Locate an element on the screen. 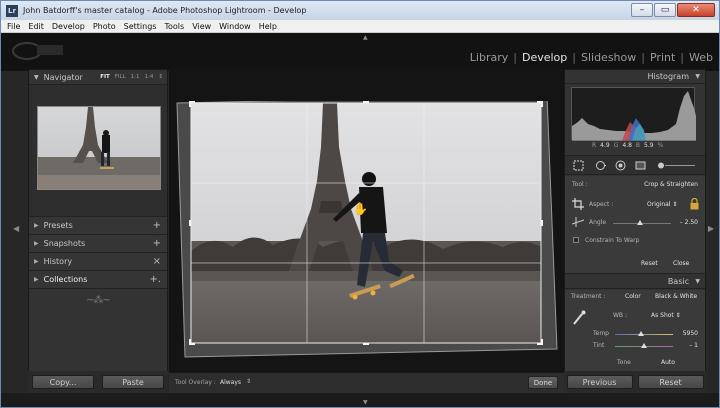 This screenshot has width=720, height=408. maximize-button: ▭ is located at coordinates (665, 10).